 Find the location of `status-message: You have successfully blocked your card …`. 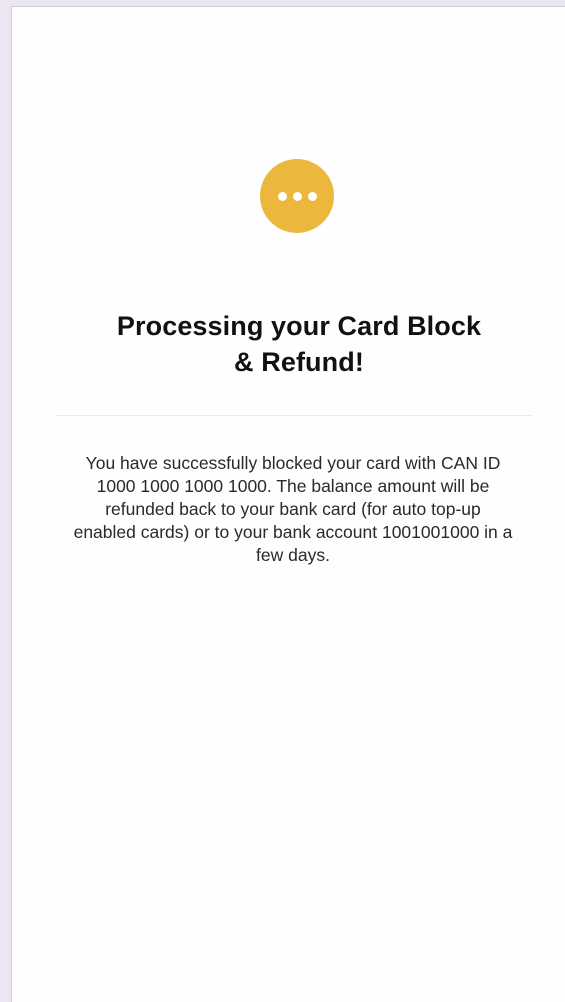

status-message: You have successfully blocked your card … is located at coordinates (293, 509).